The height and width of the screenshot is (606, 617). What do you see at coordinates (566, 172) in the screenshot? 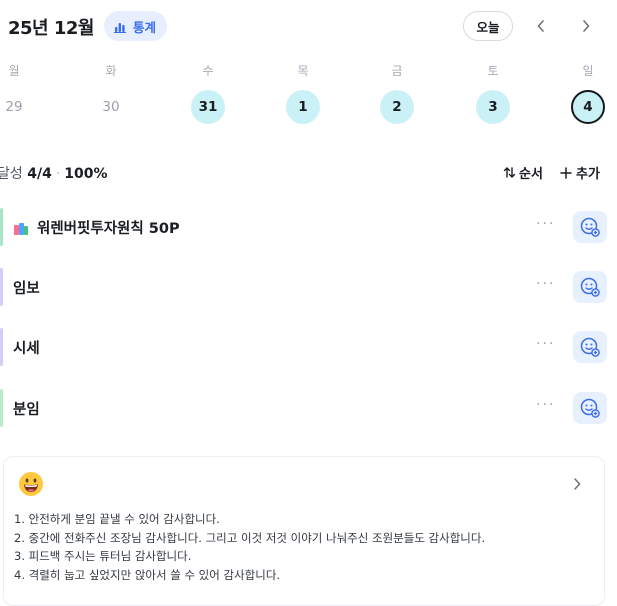
I see `plus-icon` at bounding box center [566, 172].